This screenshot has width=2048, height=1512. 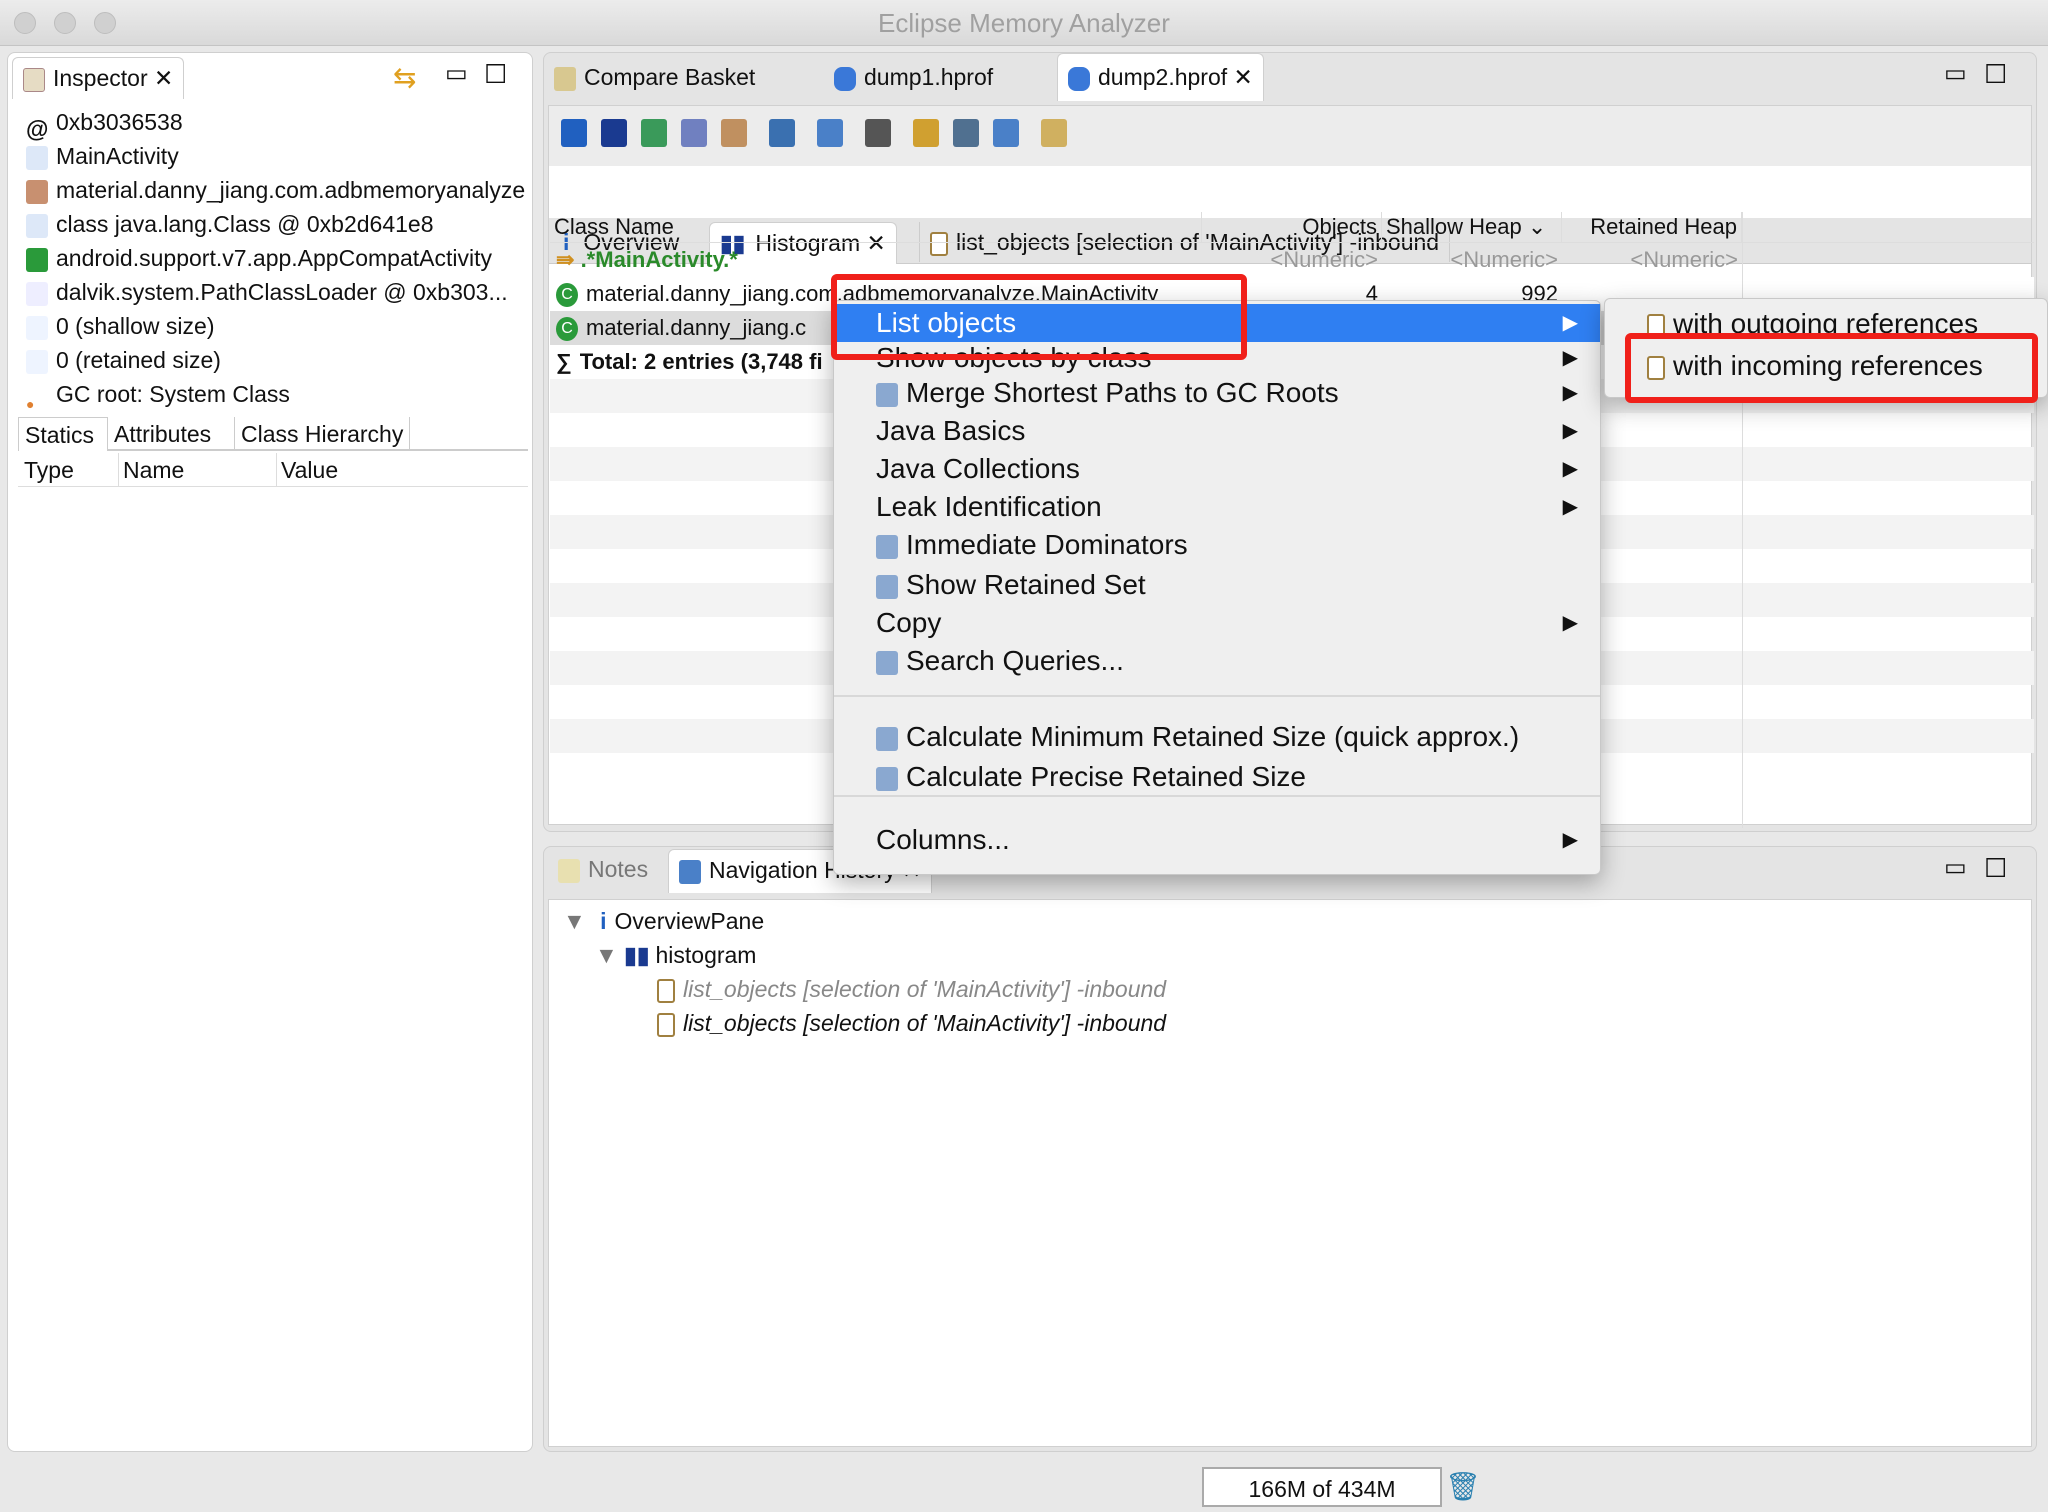 I want to click on close-window-button, so click(x=25, y=23).